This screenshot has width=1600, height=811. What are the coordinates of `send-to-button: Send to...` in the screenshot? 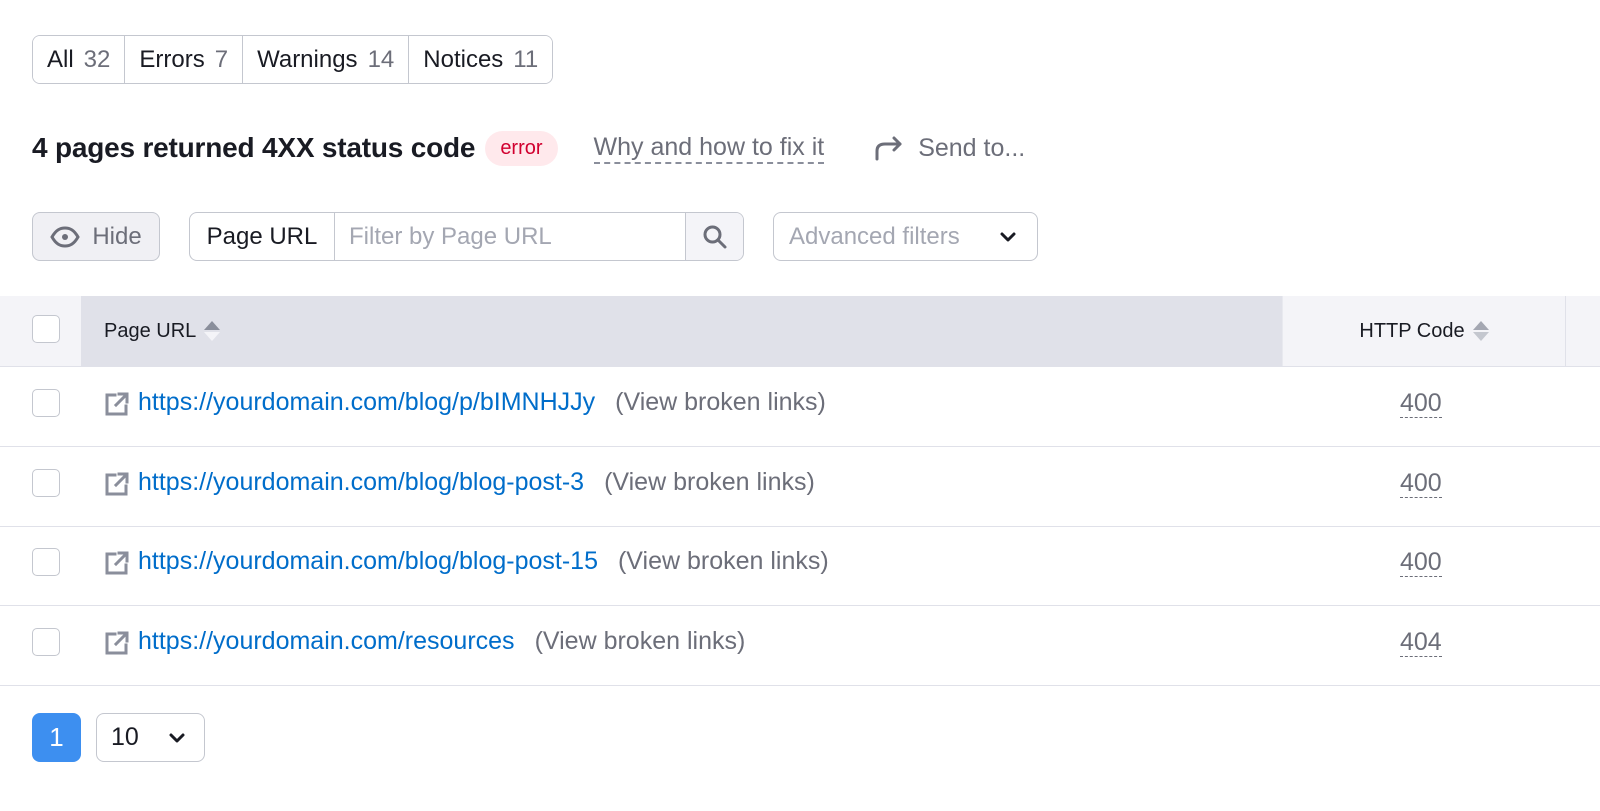 It's located at (949, 148).